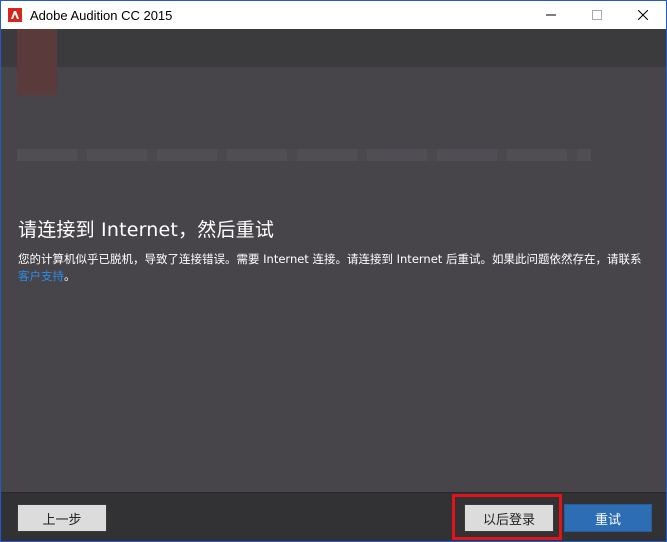  Describe the element at coordinates (608, 518) in the screenshot. I see `retry-button: 重试` at that location.